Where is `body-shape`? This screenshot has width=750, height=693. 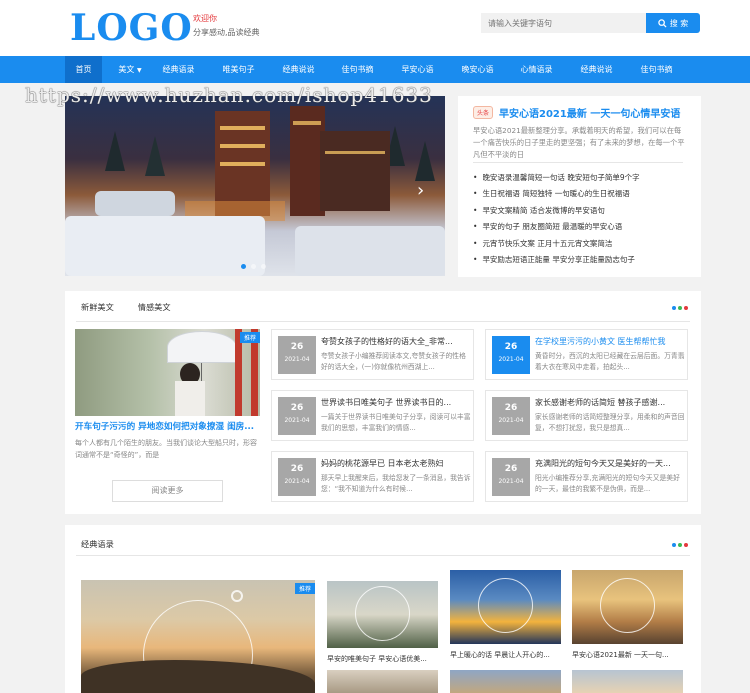
body-shape is located at coordinates (190, 398).